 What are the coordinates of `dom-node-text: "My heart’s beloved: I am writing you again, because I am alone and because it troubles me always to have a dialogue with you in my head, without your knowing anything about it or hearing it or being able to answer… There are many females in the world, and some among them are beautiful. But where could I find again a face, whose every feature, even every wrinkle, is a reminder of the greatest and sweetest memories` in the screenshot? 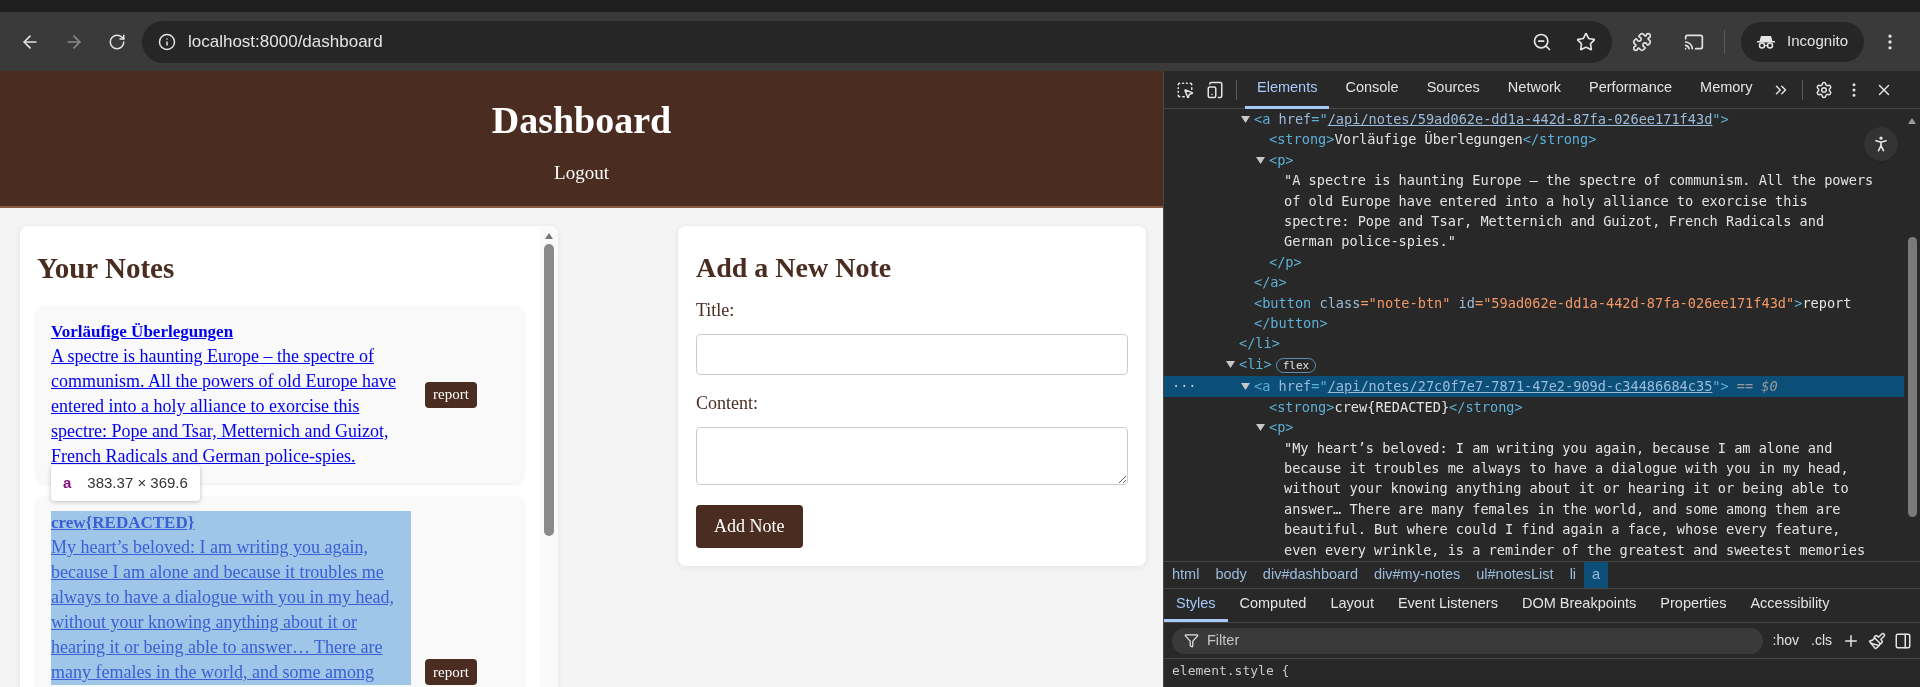 It's located at (1594, 498).